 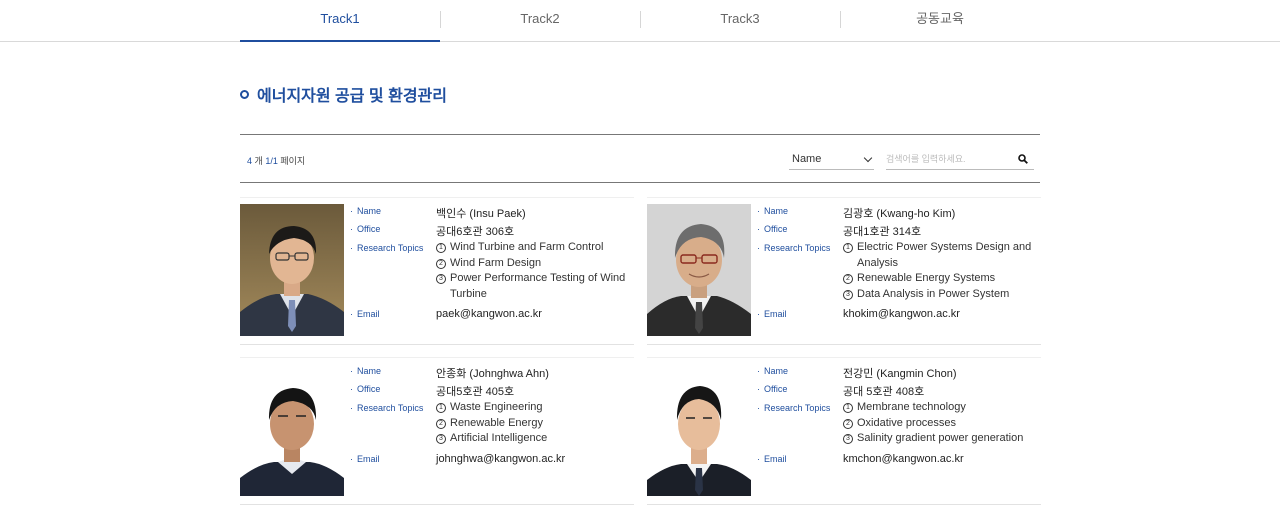 What do you see at coordinates (940, 21) in the screenshot?
I see `tab-joint-education: 공동교육` at bounding box center [940, 21].